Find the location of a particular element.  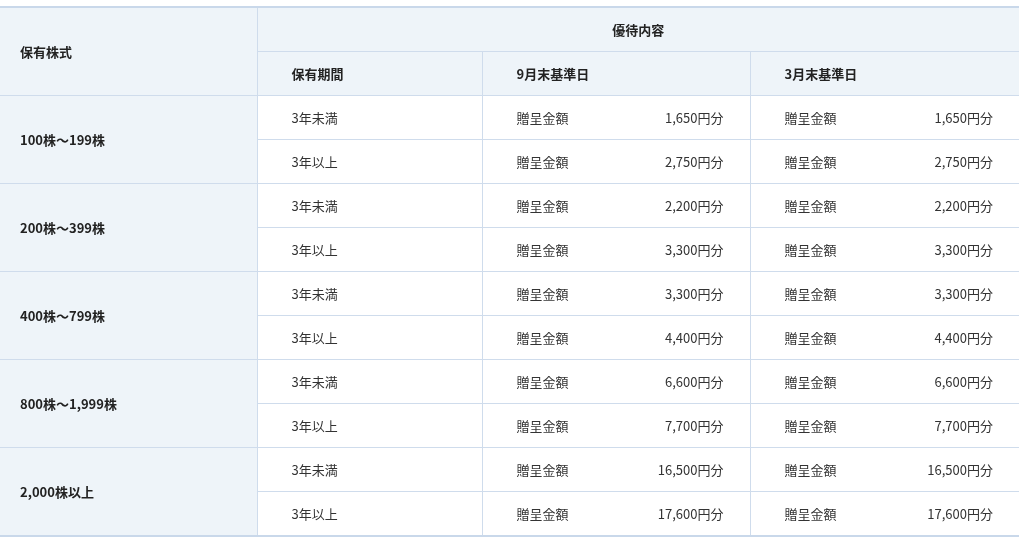

header-cell: 保有株式 is located at coordinates (128, 51).